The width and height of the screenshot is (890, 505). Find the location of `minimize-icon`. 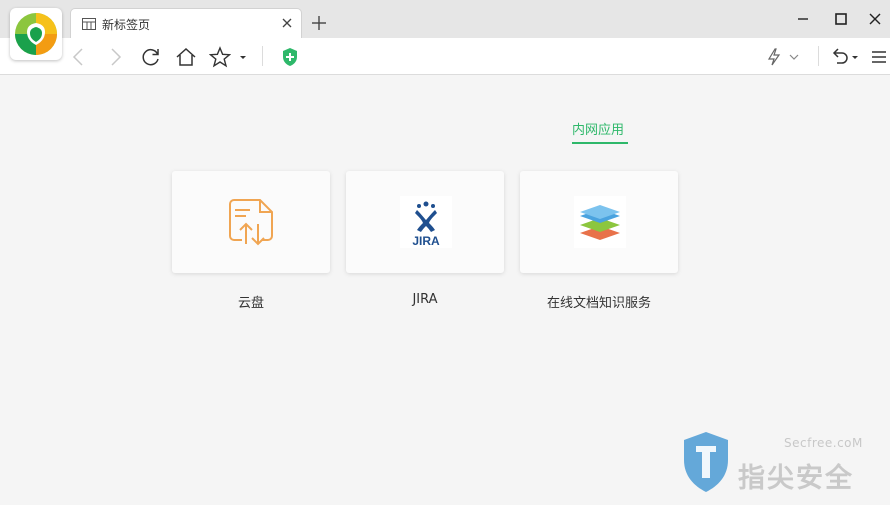

minimize-icon is located at coordinates (803, 19).